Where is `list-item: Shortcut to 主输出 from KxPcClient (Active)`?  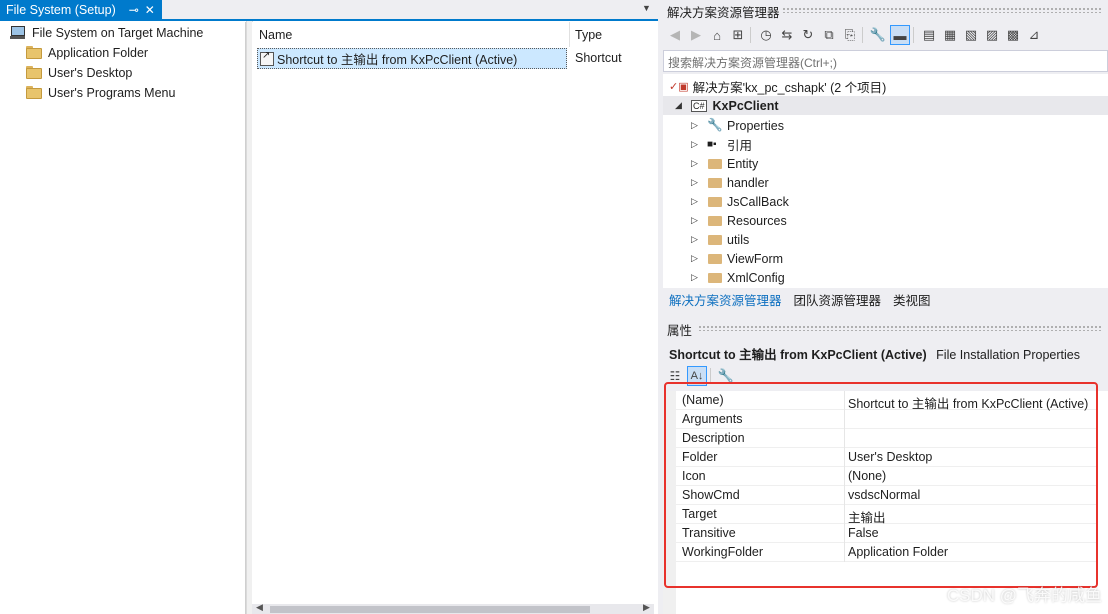
list-item: Shortcut to 主输出 from KxPcClient (Active) is located at coordinates (412, 58).